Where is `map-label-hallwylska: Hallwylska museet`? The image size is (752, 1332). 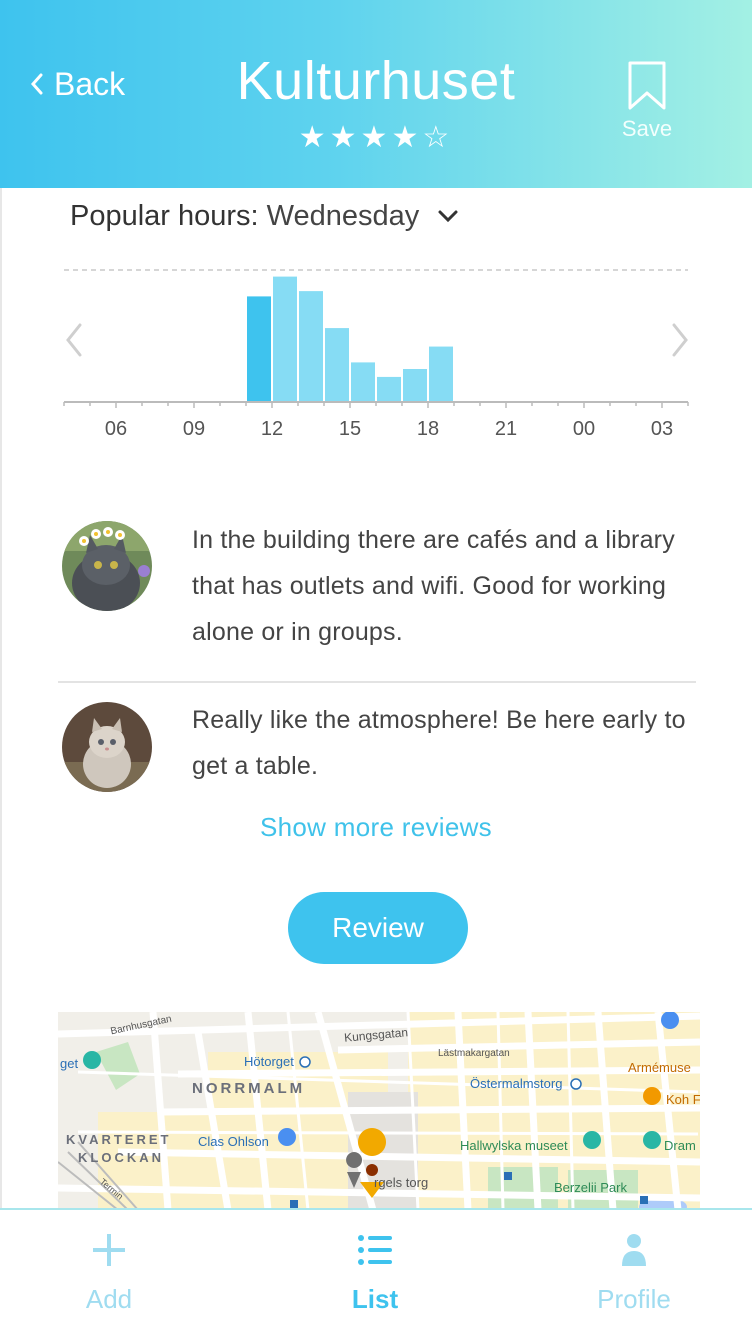 map-label-hallwylska: Hallwylska museet is located at coordinates (514, 1145).